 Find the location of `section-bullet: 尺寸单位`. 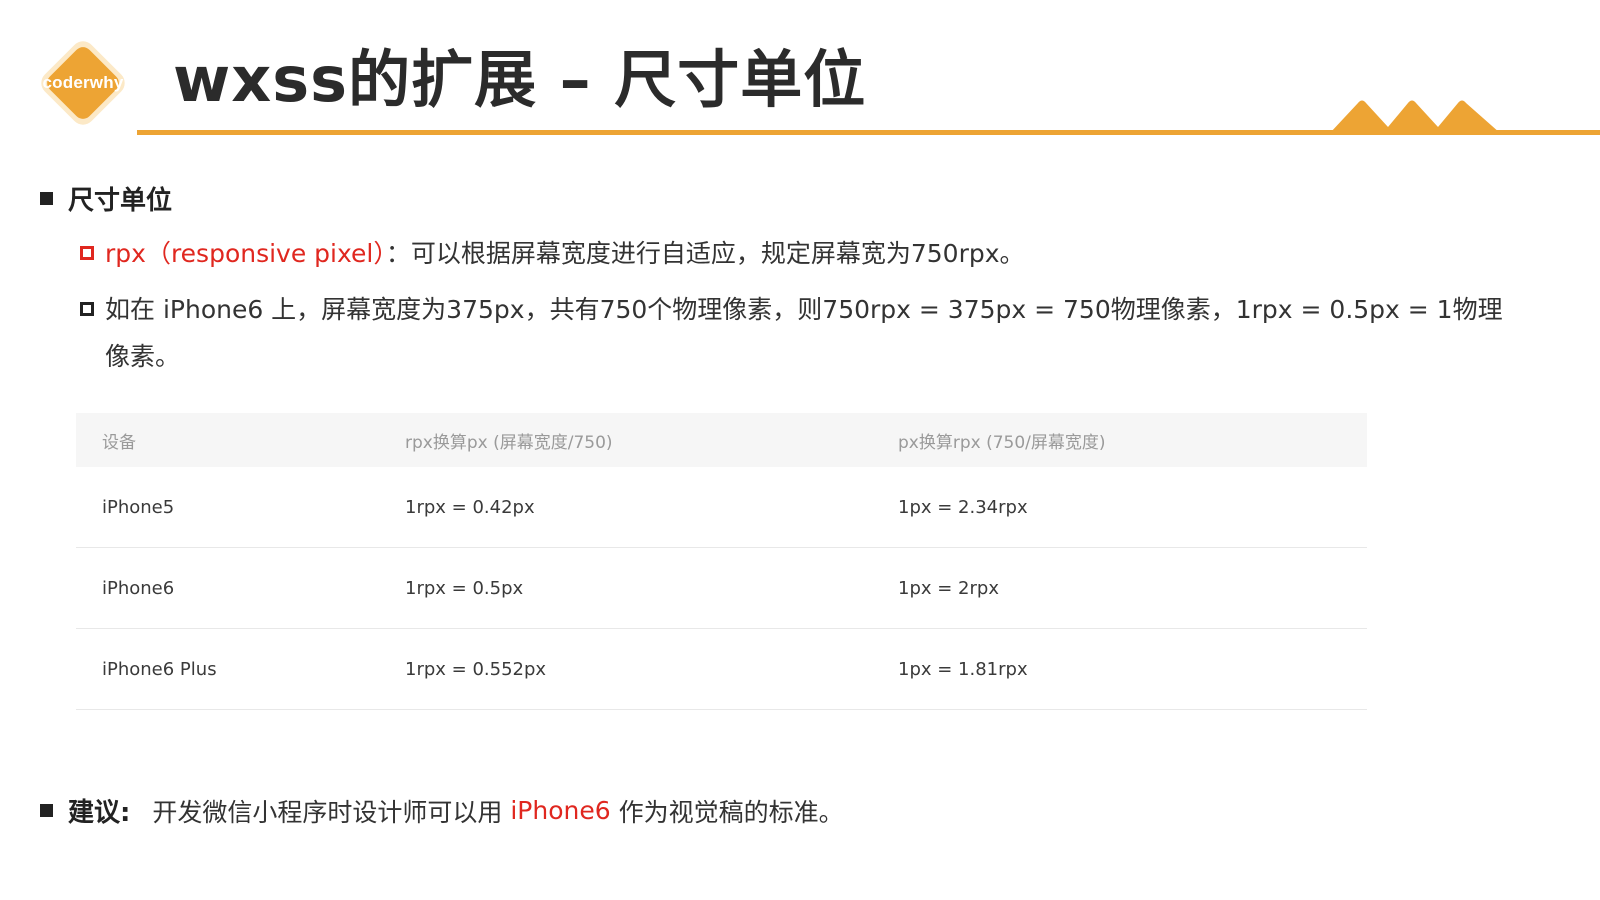

section-bullet: 尺寸单位 is located at coordinates (106, 198).